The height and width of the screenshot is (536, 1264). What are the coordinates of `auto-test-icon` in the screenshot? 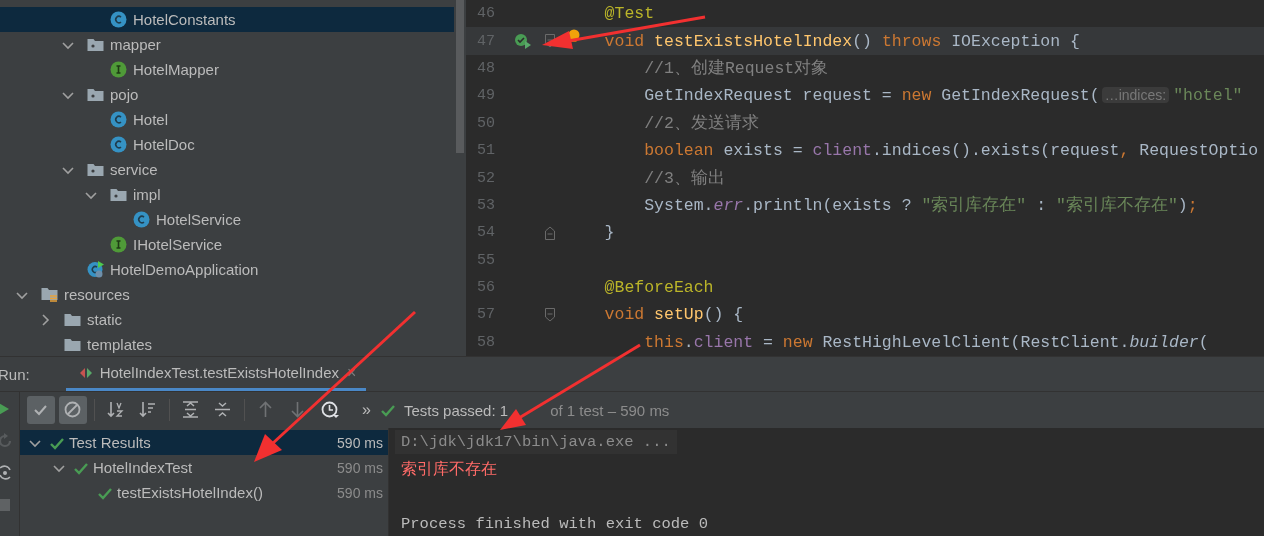 It's located at (6, 473).